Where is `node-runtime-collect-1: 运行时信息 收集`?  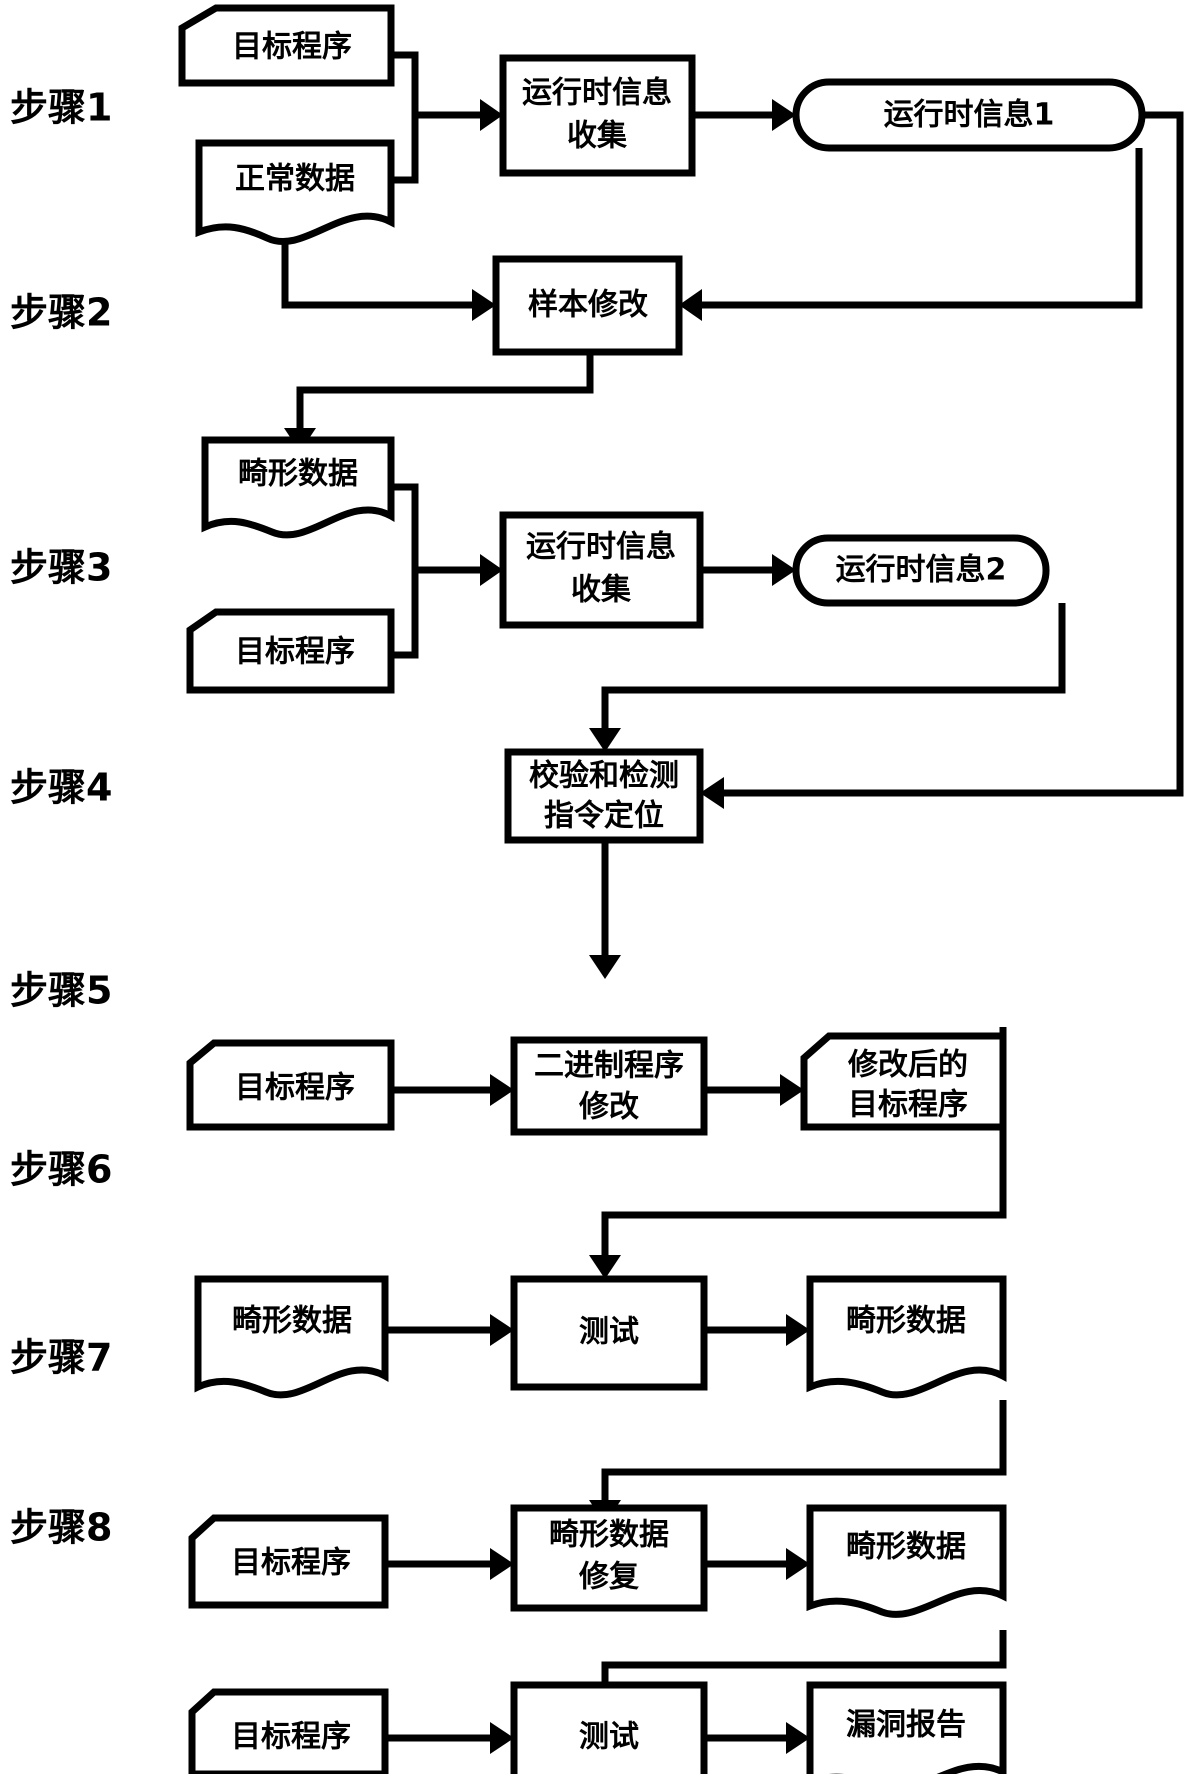
node-runtime-collect-1: 运行时信息 收集 is located at coordinates (597, 115).